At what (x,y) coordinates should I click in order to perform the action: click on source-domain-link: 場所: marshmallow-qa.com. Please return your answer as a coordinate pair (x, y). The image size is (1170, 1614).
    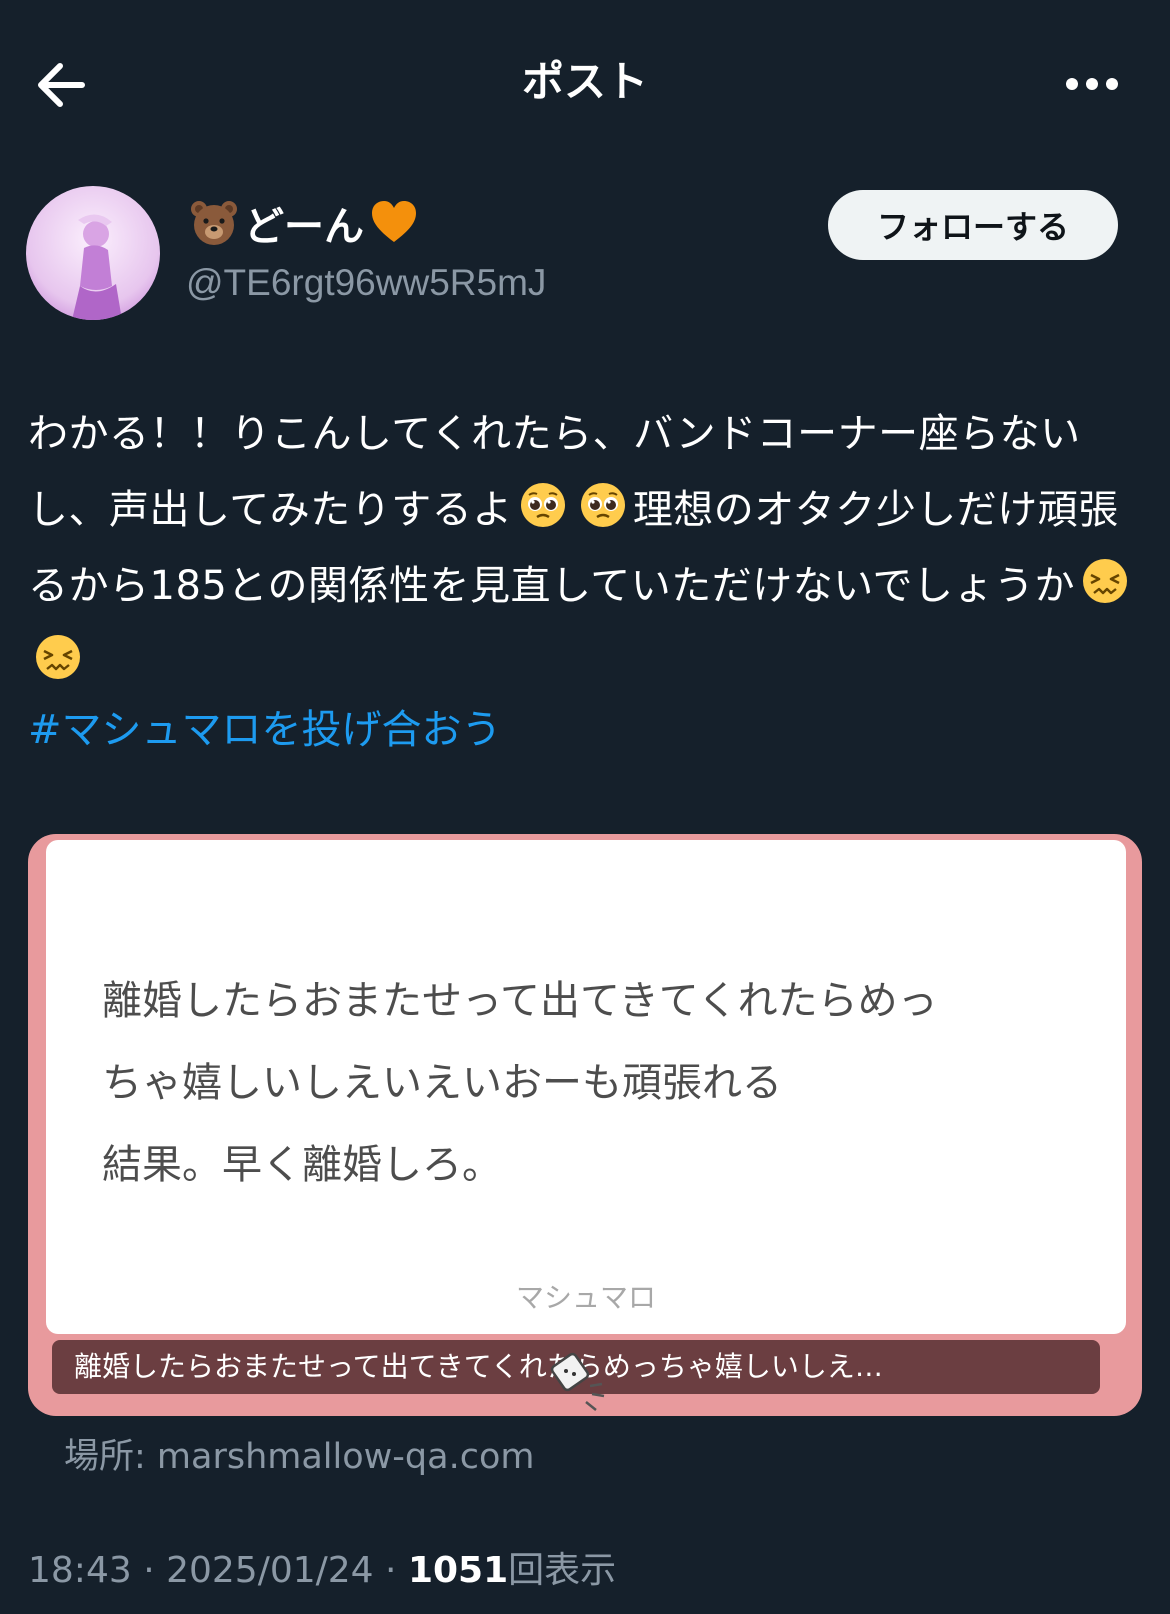
    Looking at the image, I should click on (299, 1457).